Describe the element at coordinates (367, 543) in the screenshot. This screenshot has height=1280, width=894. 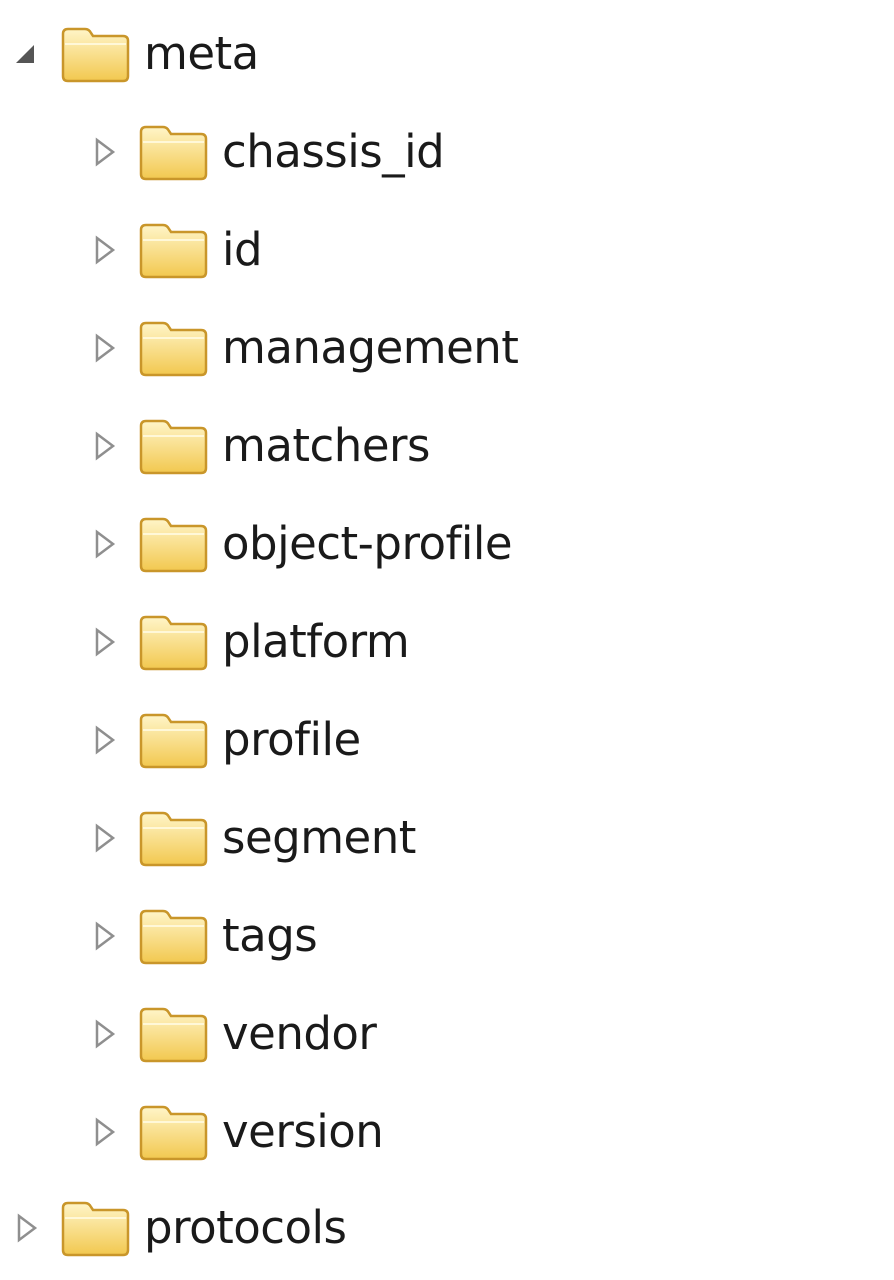
I see `tree-node-label: object-profile` at that location.